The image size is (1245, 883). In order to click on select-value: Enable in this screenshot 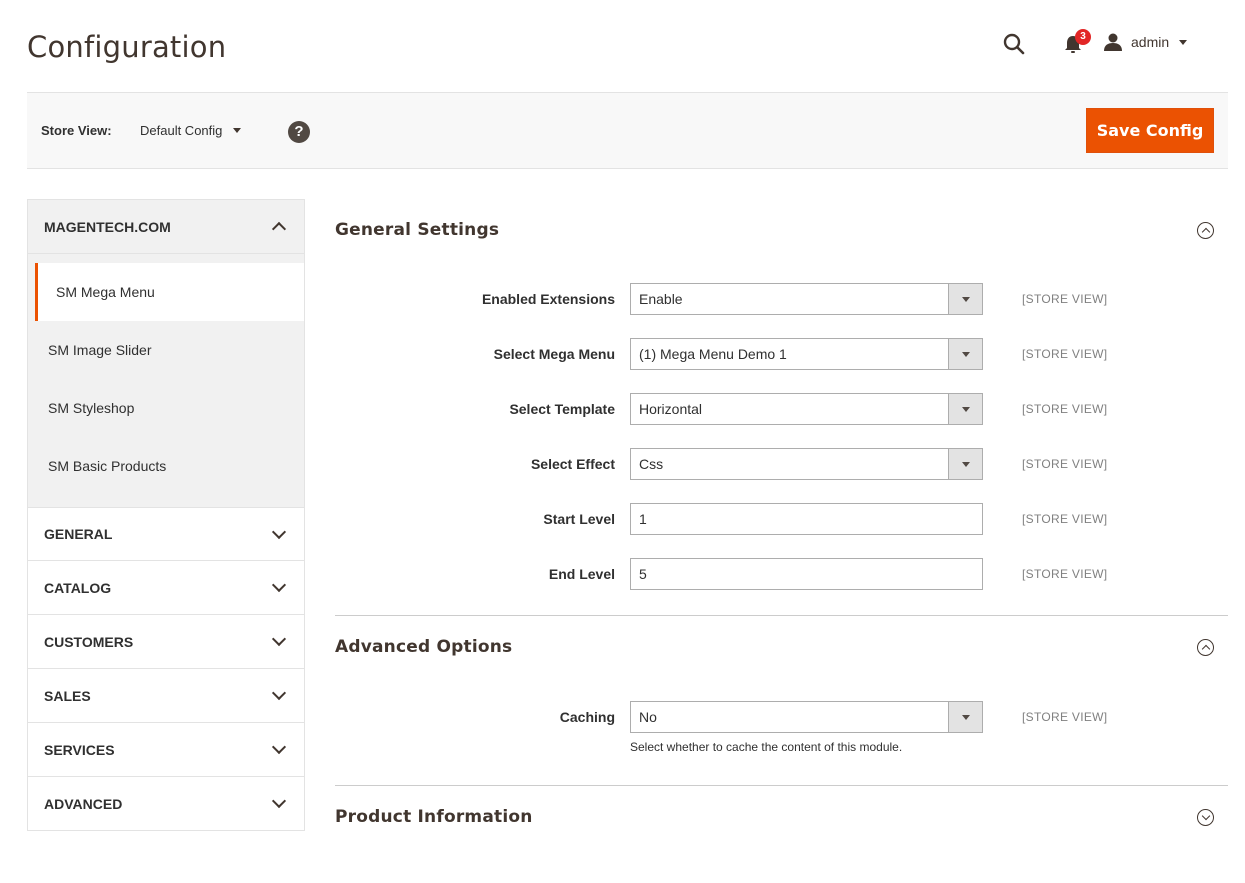, I will do `click(661, 299)`.